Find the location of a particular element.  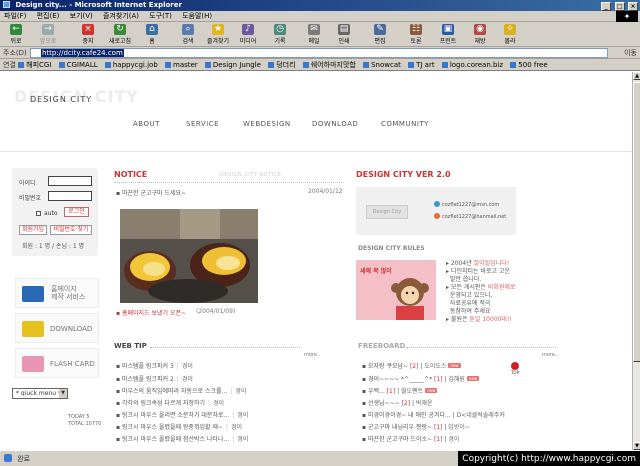

hanmail-email: cozflet1227@hanmail.net is located at coordinates (470, 216).